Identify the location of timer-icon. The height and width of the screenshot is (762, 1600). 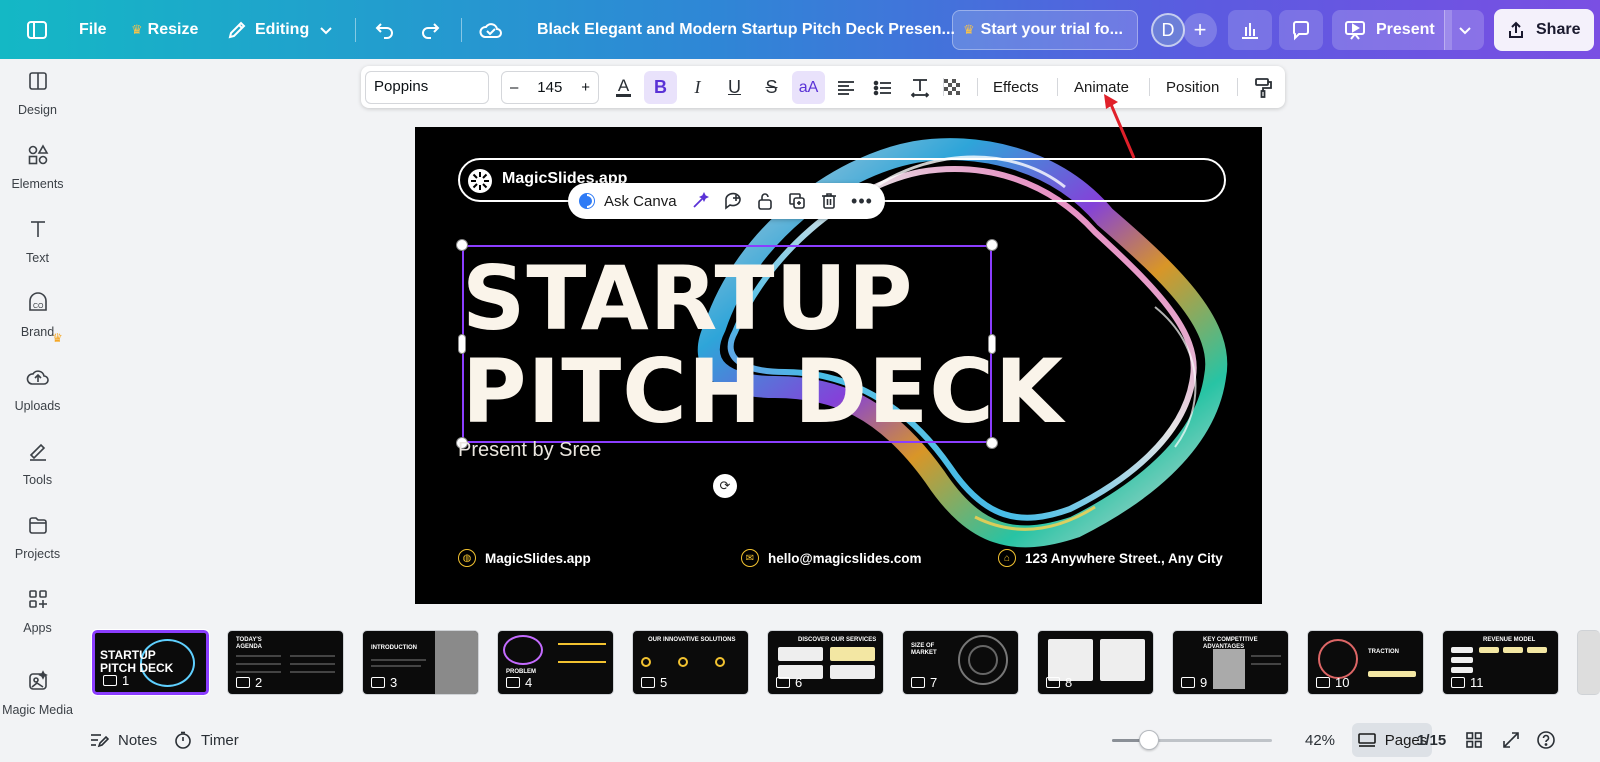
(183, 740).